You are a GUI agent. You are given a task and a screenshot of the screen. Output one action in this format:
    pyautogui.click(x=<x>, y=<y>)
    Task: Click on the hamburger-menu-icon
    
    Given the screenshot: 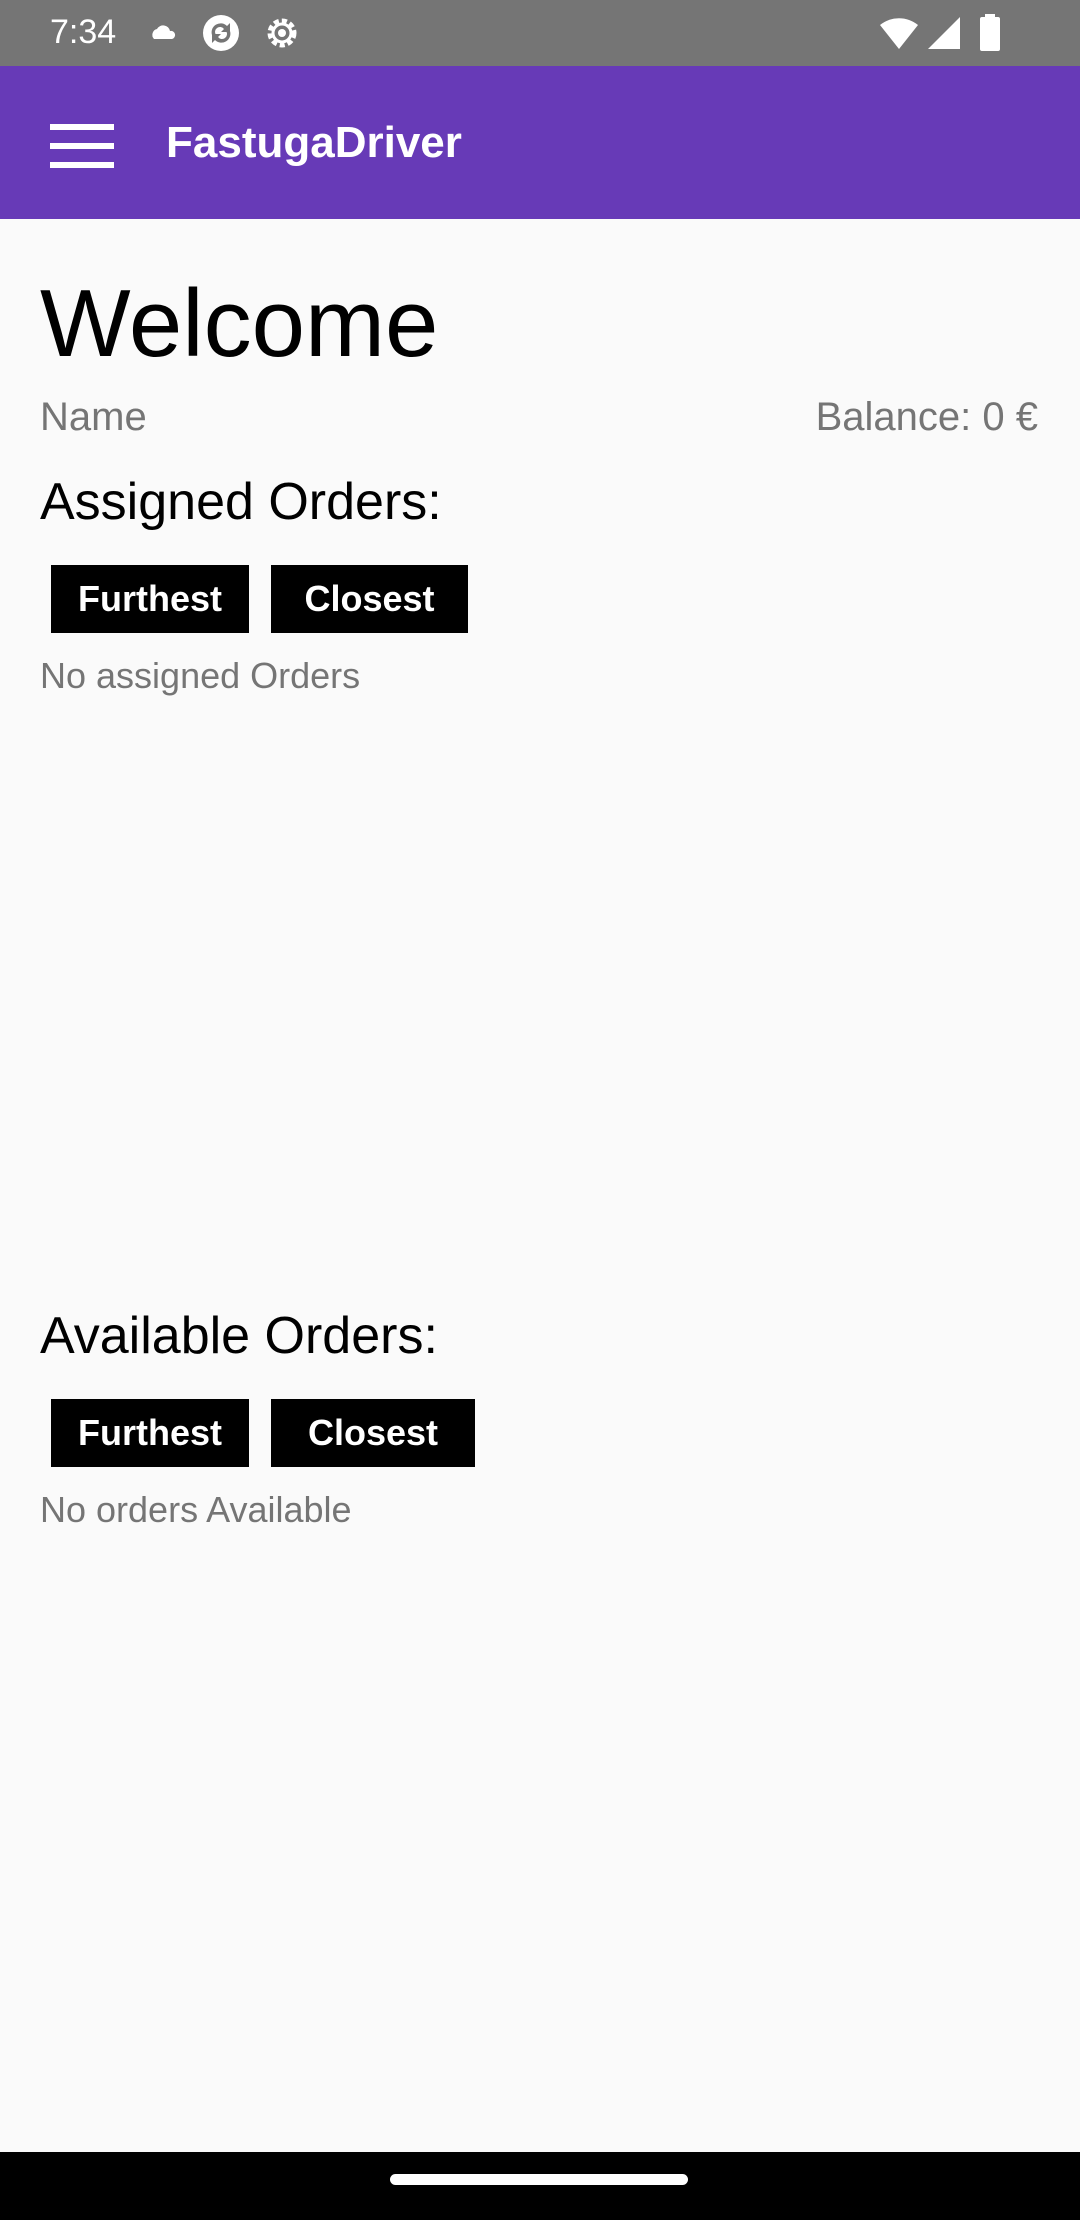 What is the action you would take?
    pyautogui.click(x=82, y=148)
    